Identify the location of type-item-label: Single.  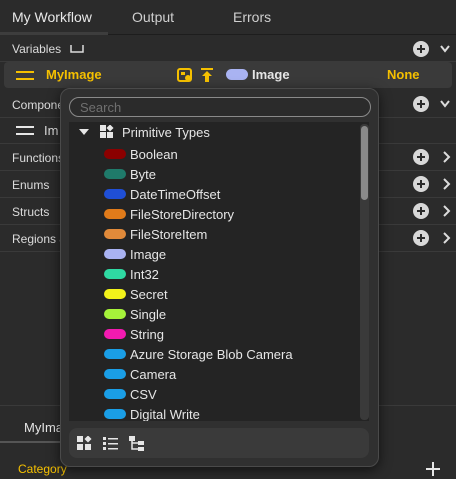
(148, 314).